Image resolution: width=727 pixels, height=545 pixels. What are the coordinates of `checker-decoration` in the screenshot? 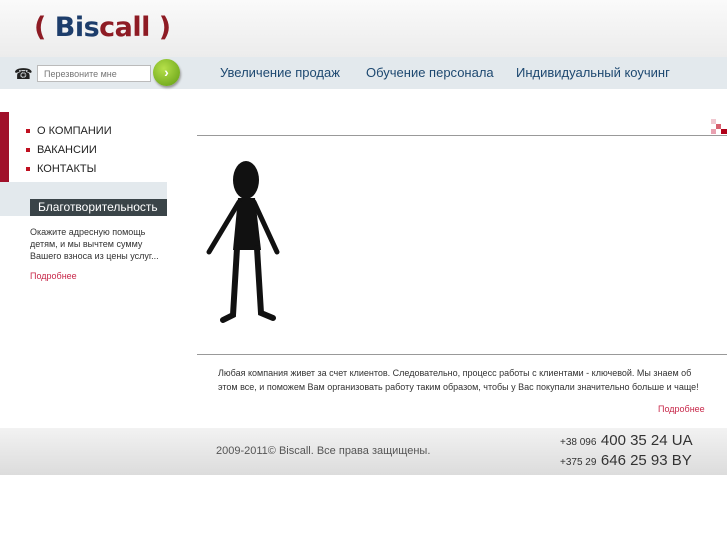 It's located at (719, 126).